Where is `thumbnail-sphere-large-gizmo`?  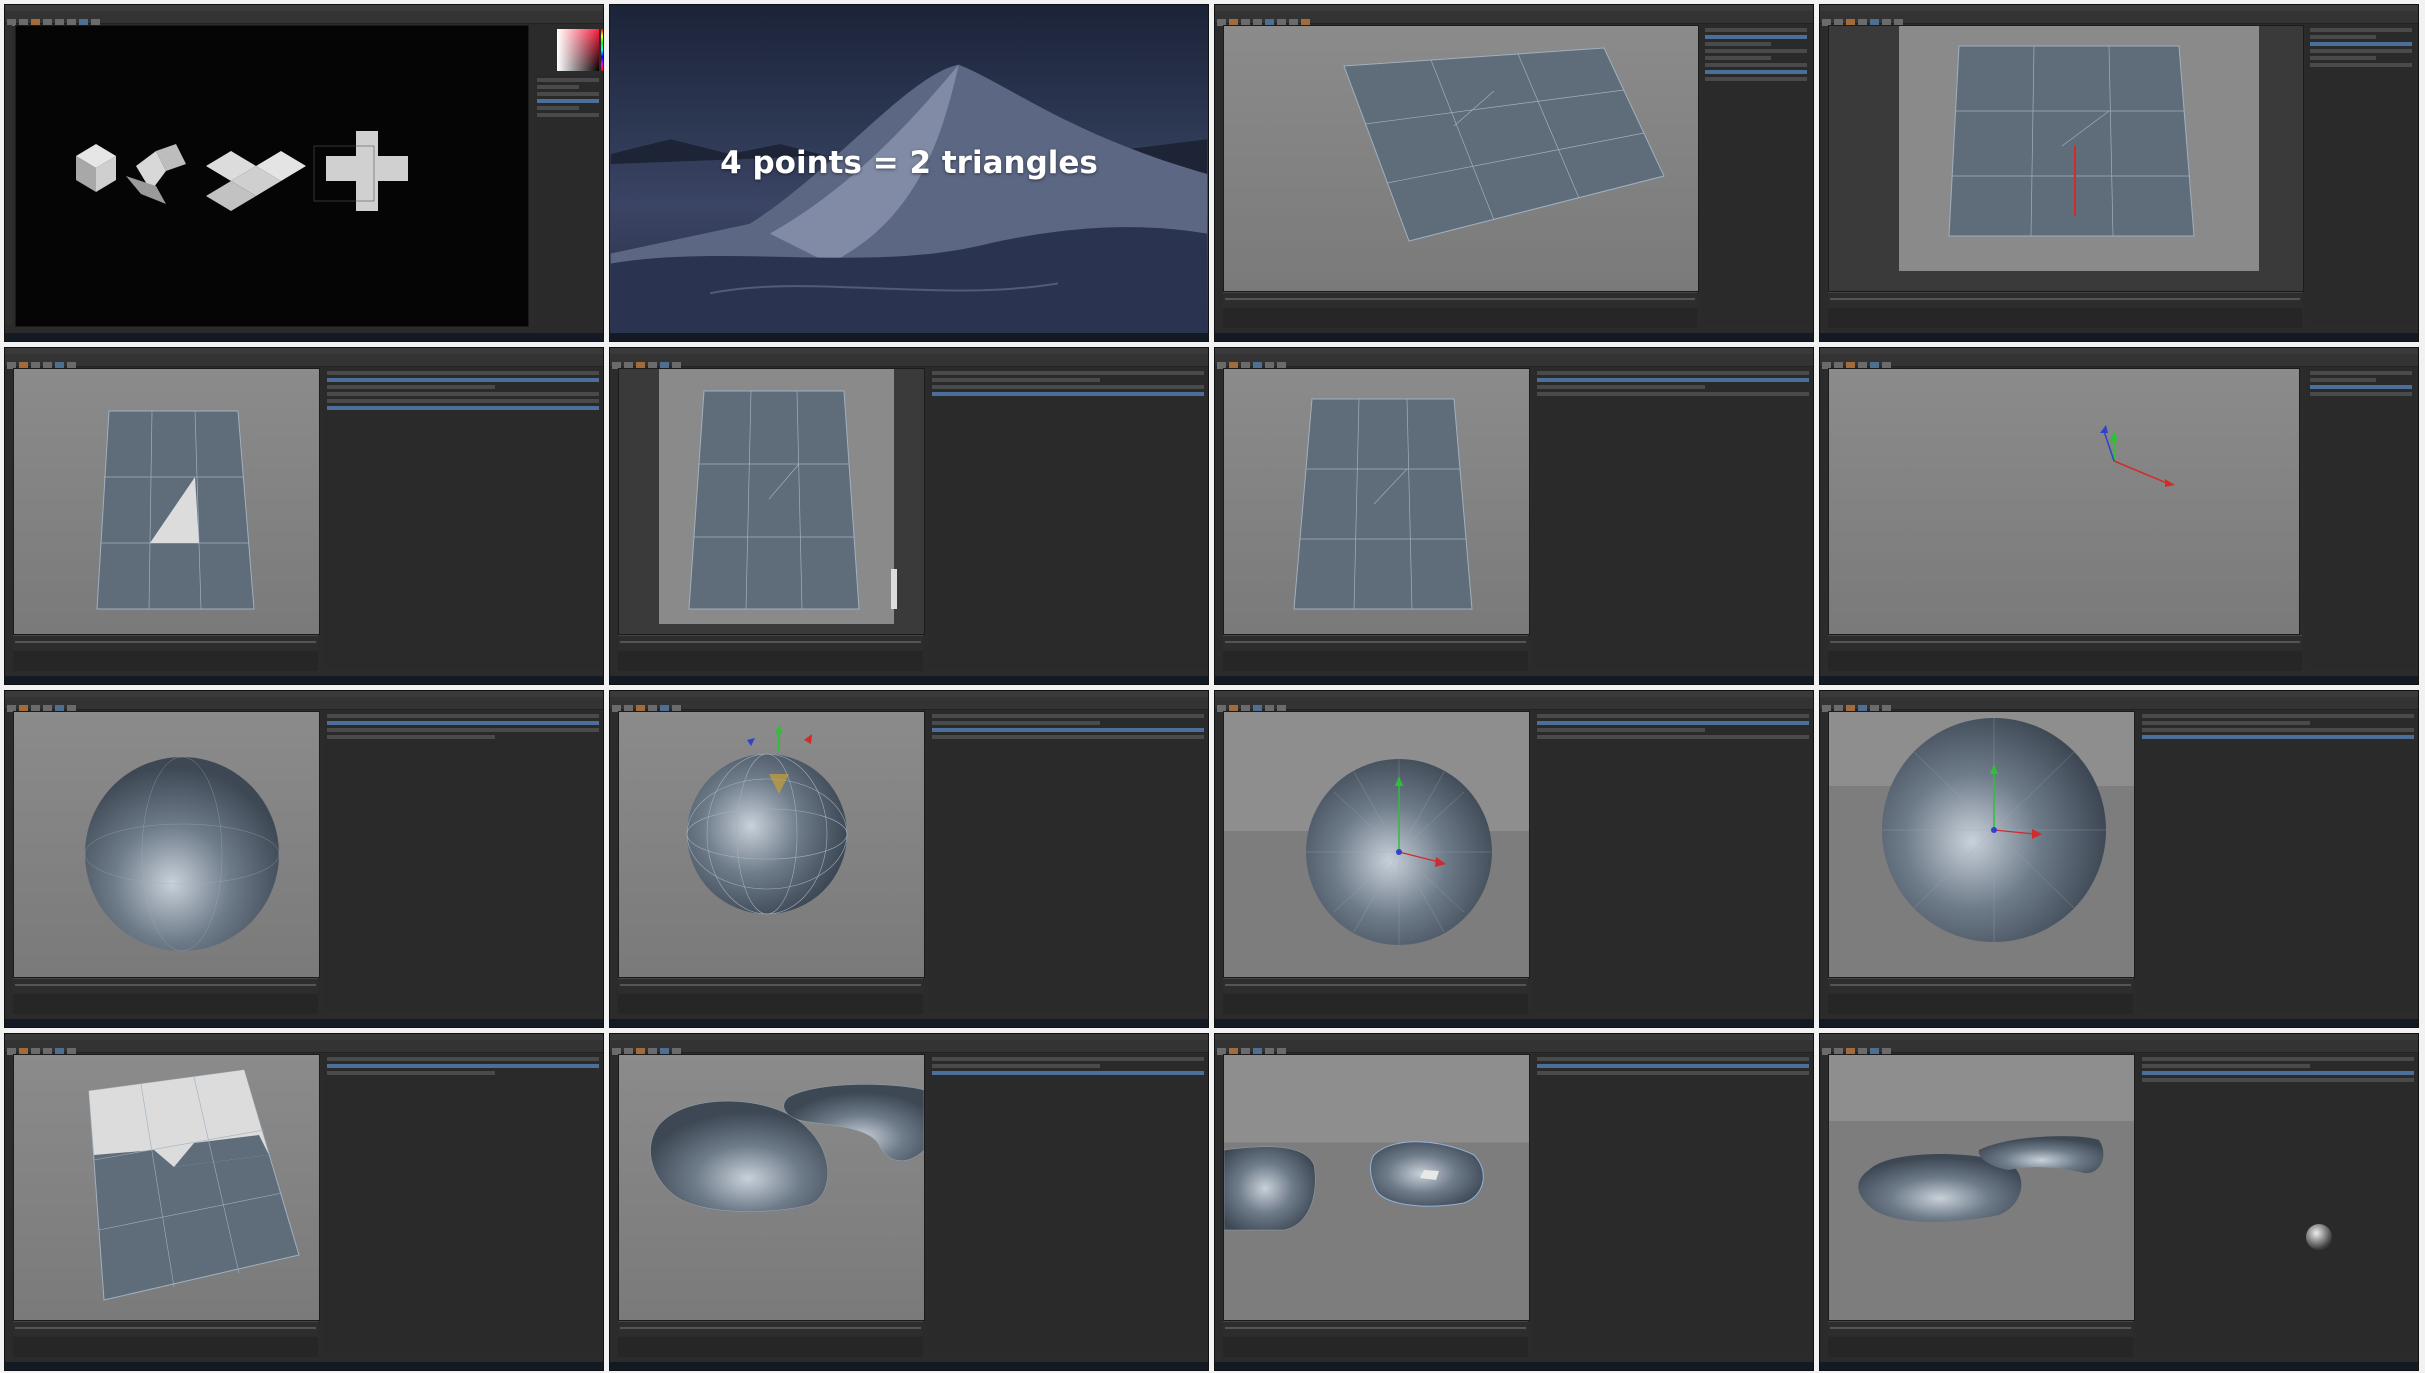 thumbnail-sphere-large-gizmo is located at coordinates (2119, 859).